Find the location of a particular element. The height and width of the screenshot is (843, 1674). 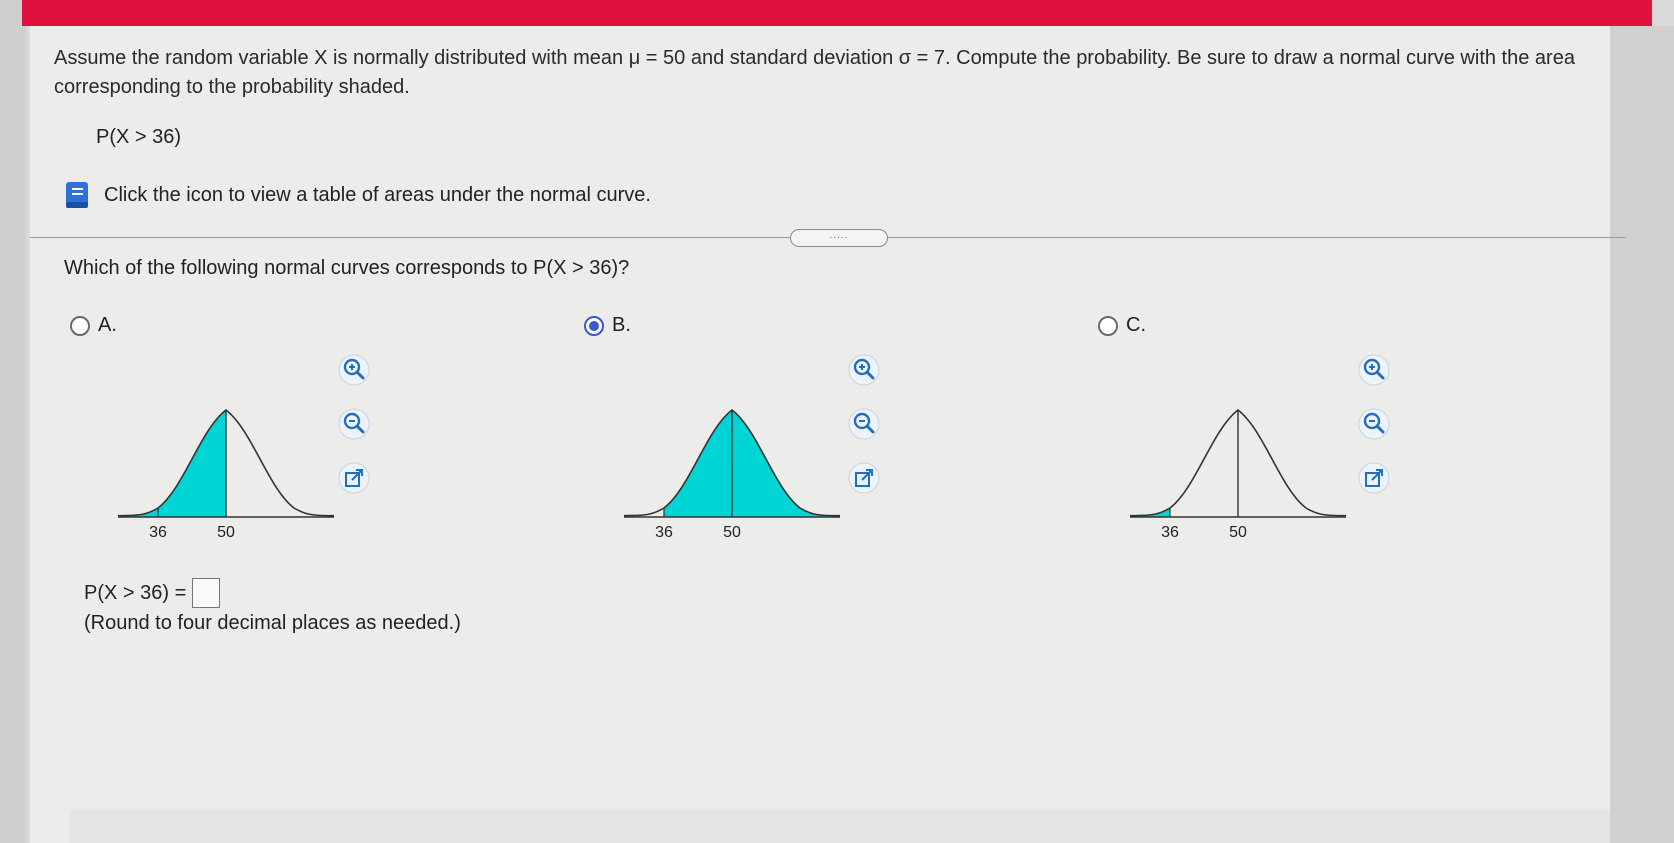

choice-c-curve: 36 50 is located at coordinates (1238, 474).